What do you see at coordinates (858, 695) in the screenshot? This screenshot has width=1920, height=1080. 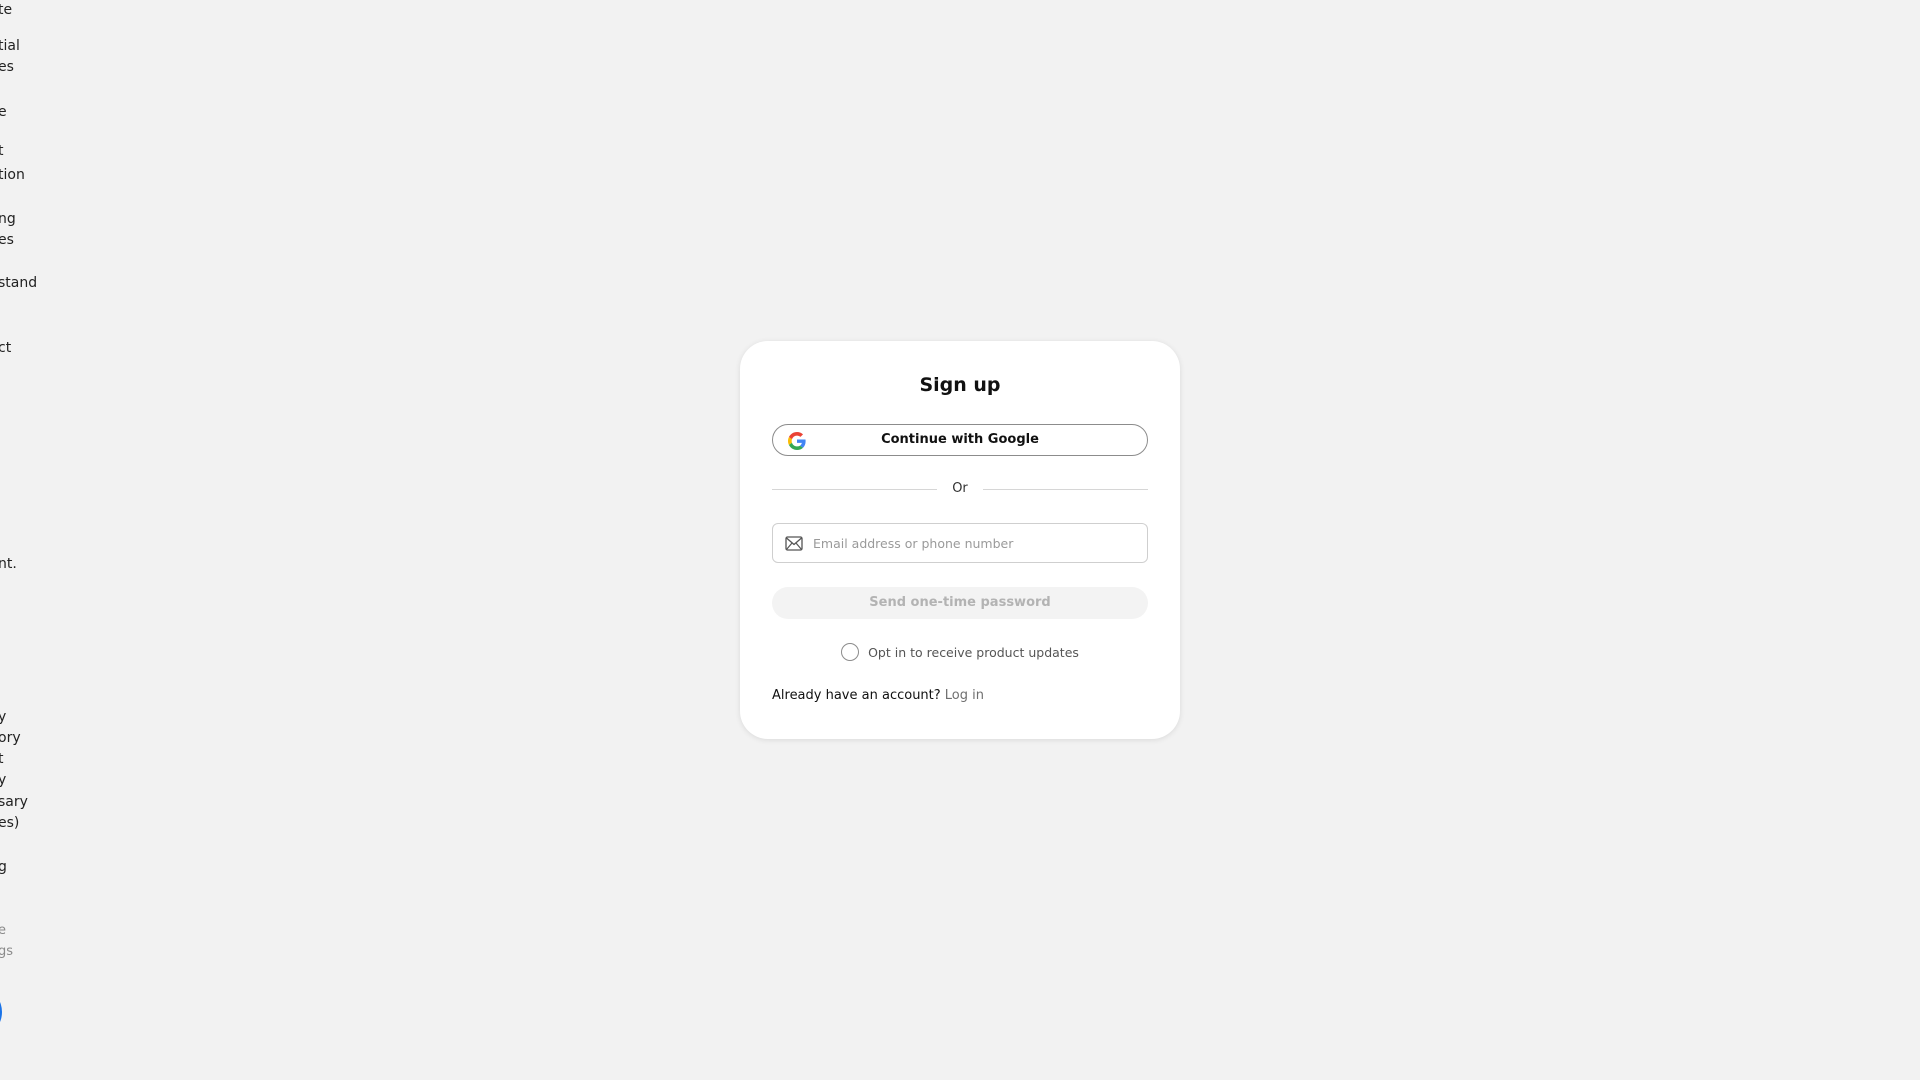 I see `login-prompt: Already have an account?` at bounding box center [858, 695].